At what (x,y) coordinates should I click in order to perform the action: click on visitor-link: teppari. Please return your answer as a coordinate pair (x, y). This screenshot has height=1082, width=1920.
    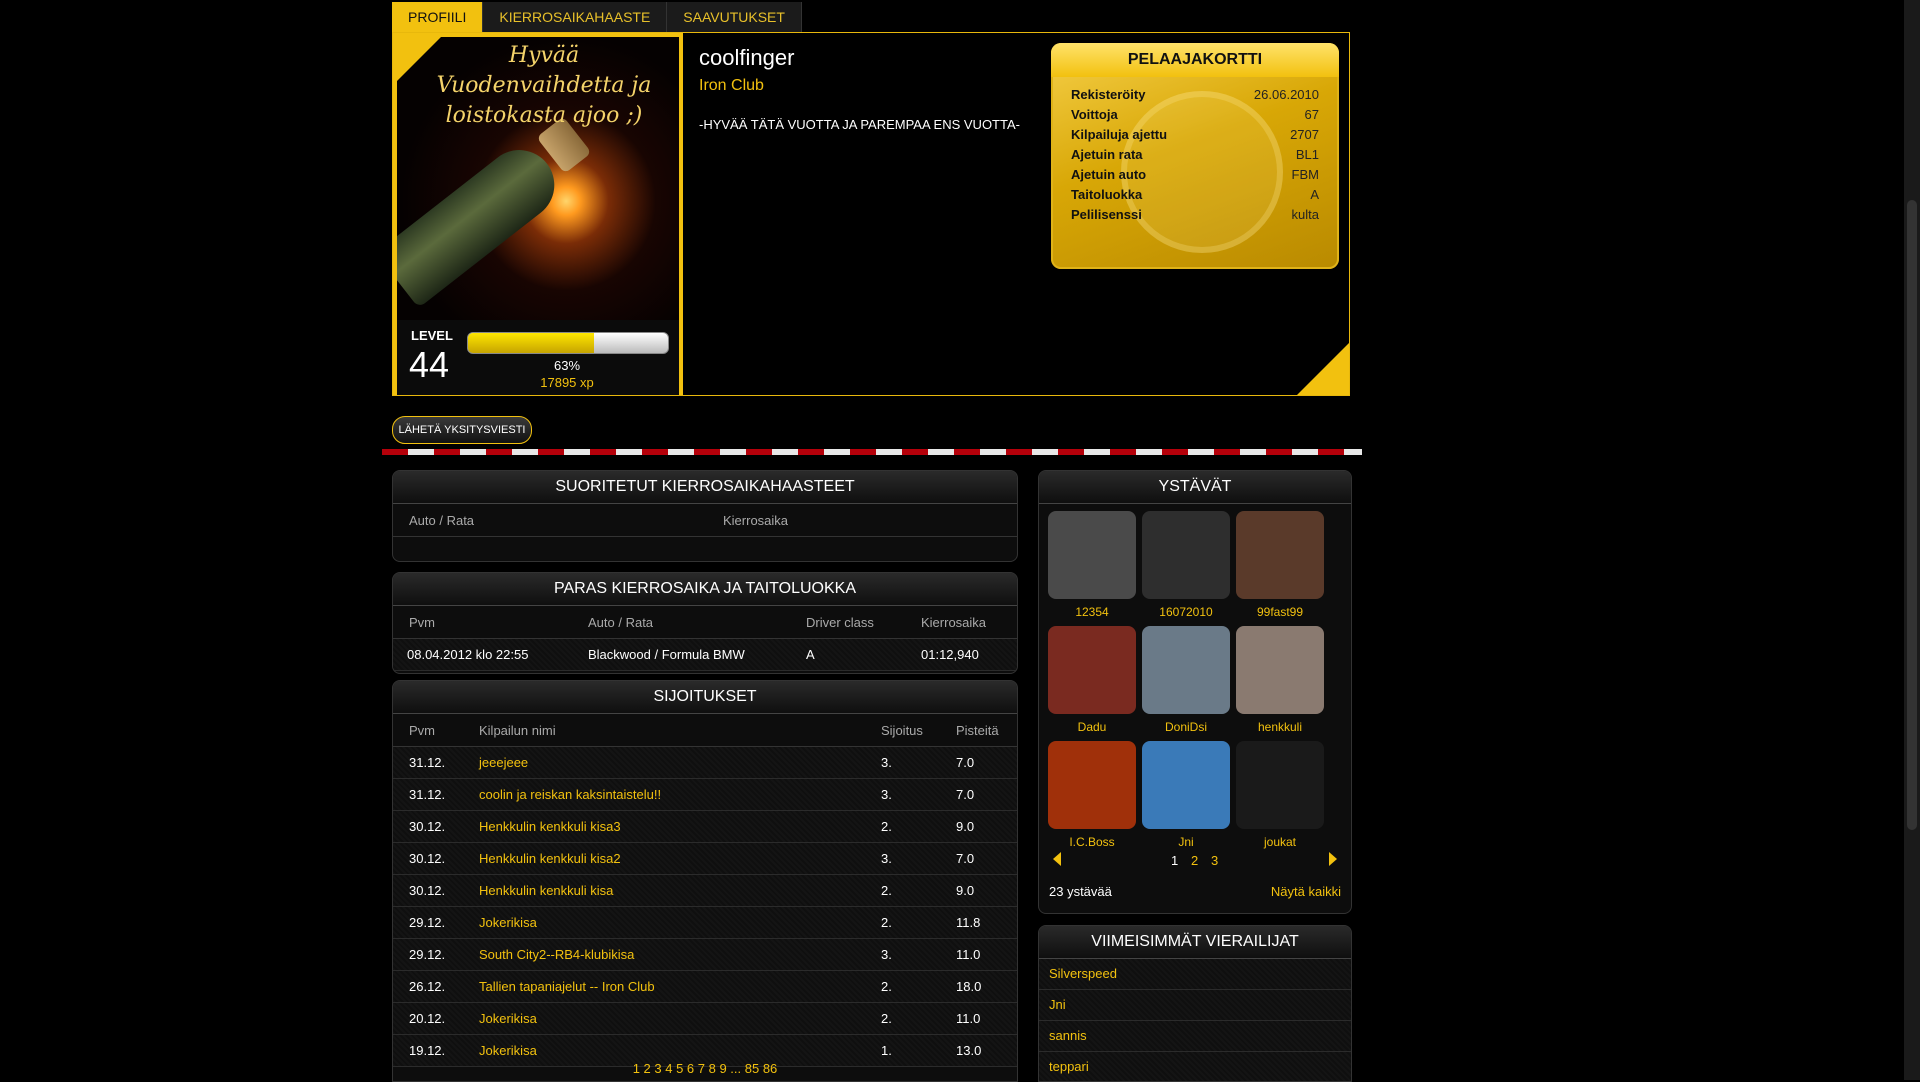
    Looking at the image, I should click on (1195, 1066).